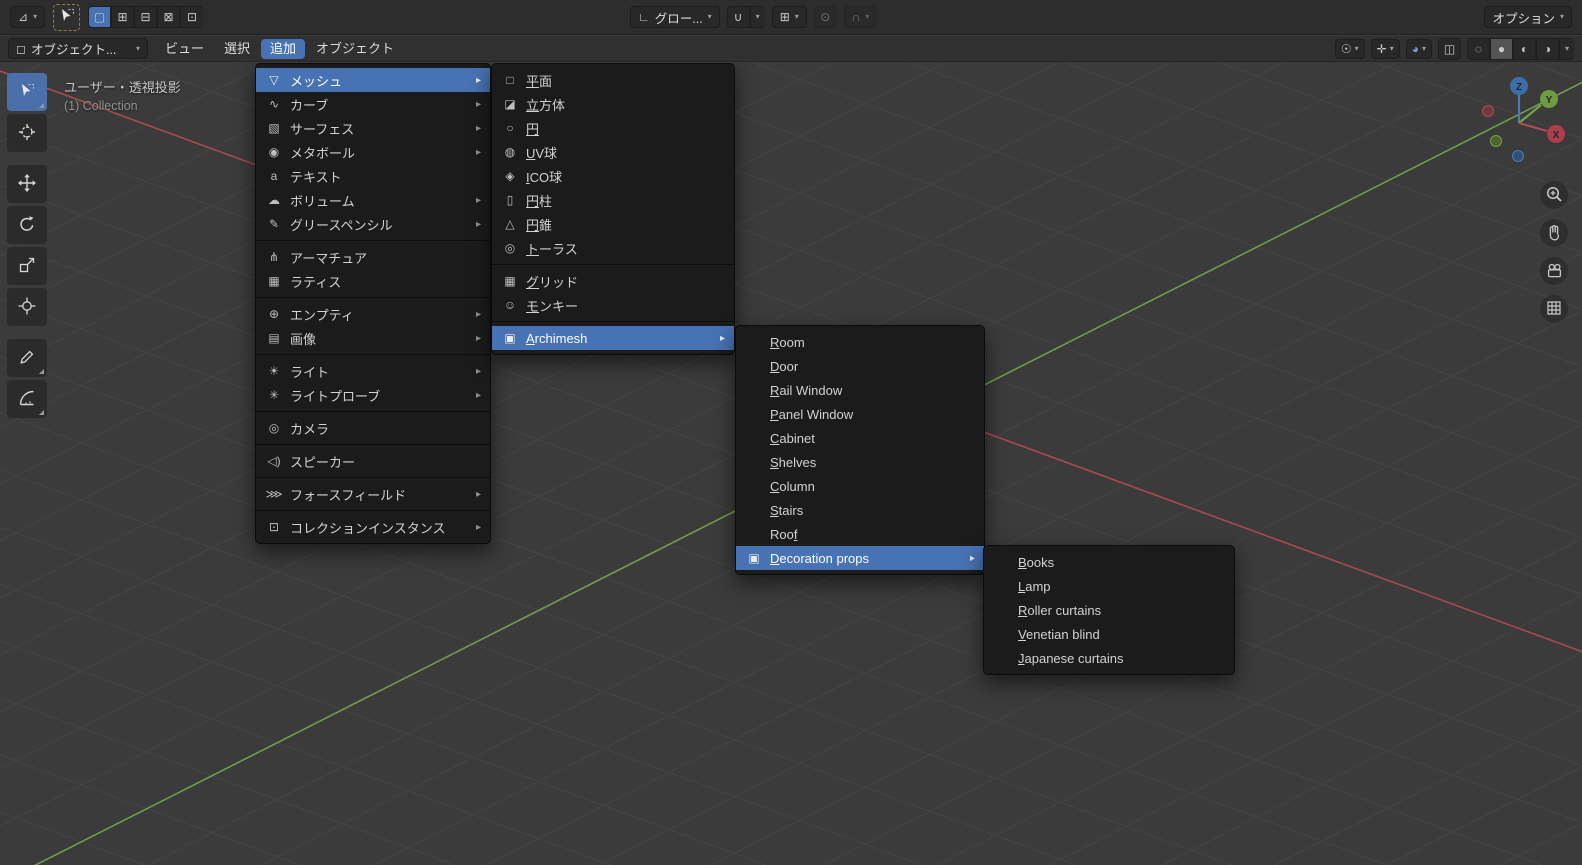 This screenshot has height=865, width=1582. What do you see at coordinates (27, 358) in the screenshot?
I see `annotate-tool-button` at bounding box center [27, 358].